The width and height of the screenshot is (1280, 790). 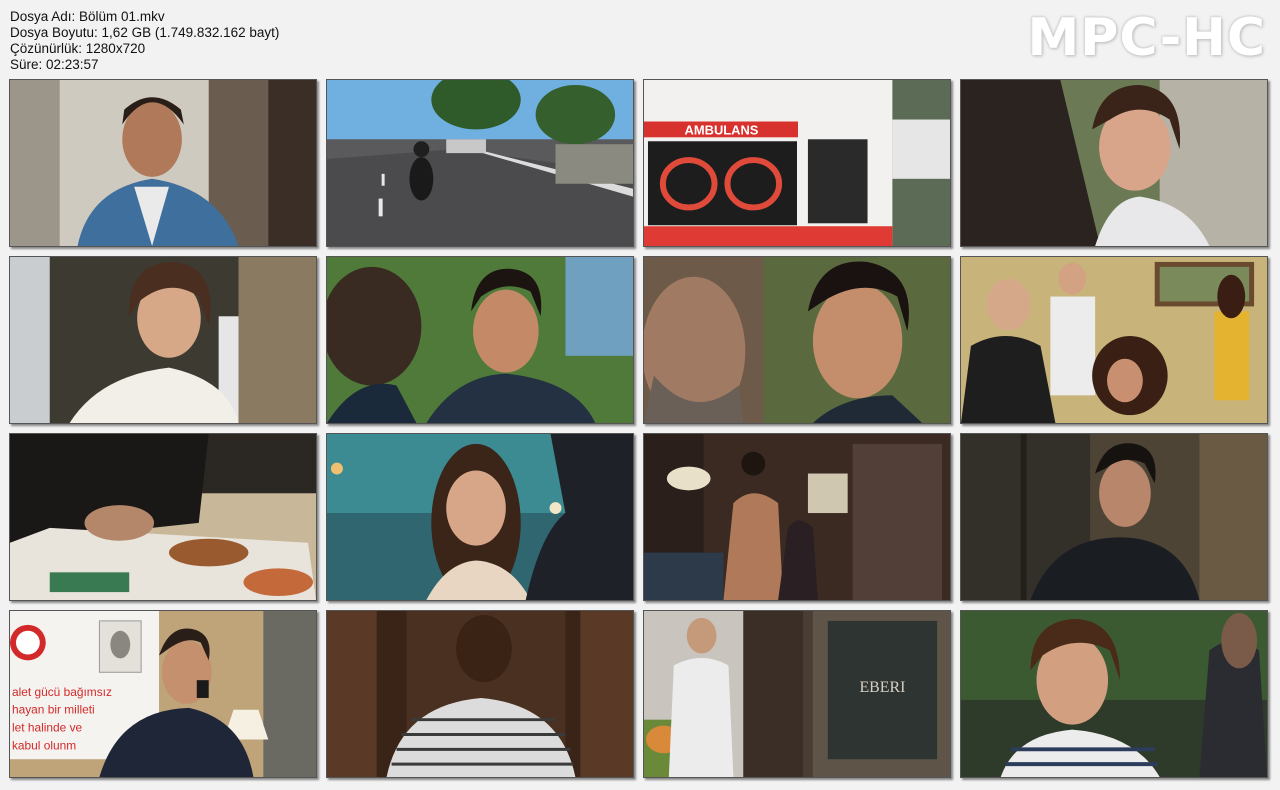 What do you see at coordinates (87, 16) in the screenshot?
I see `file-name: Dosya Adı: Bölüm 01.mkv` at bounding box center [87, 16].